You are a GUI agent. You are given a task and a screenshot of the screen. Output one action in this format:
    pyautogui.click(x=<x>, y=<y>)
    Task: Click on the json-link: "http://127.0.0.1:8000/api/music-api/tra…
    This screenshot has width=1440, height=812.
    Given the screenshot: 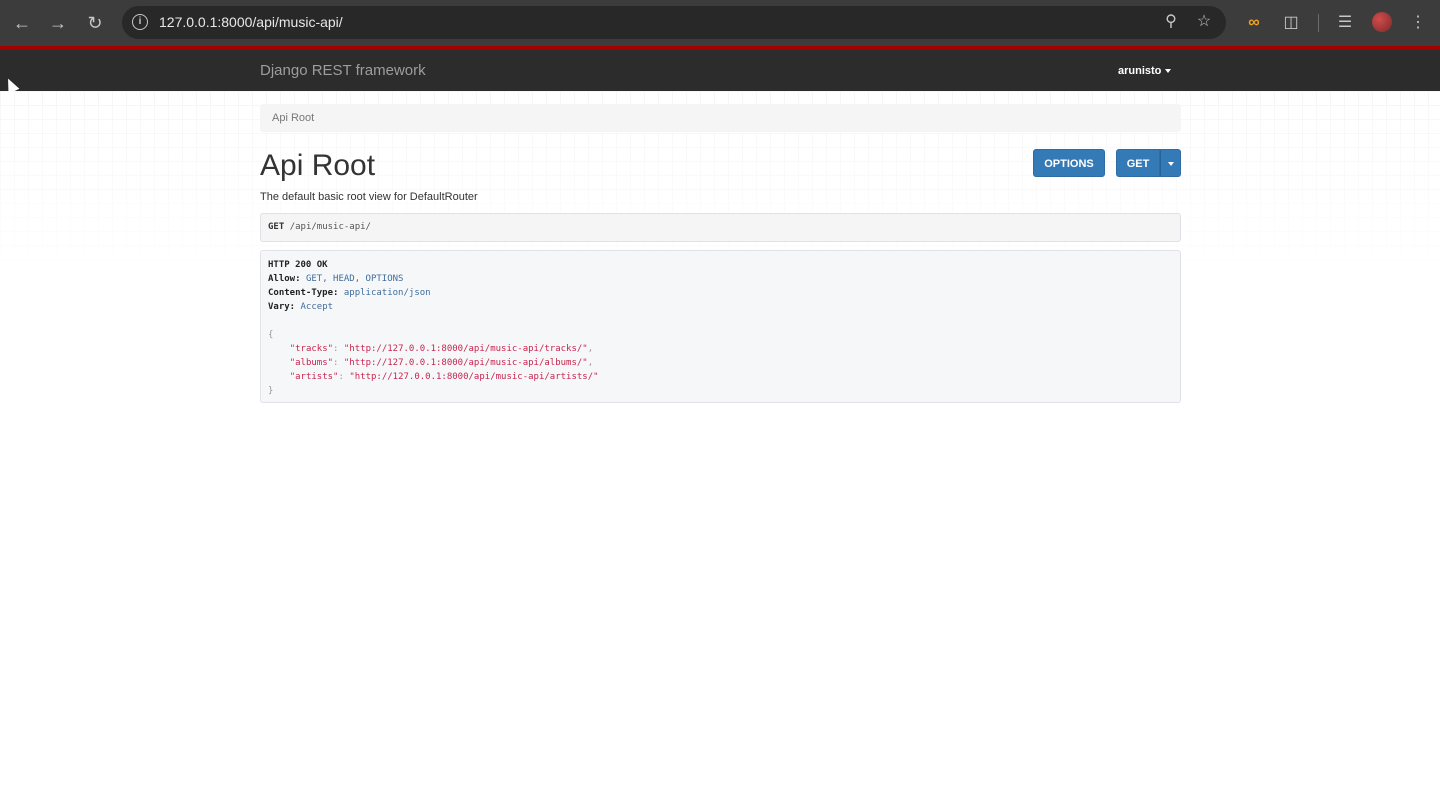 What is the action you would take?
    pyautogui.click(x=466, y=349)
    